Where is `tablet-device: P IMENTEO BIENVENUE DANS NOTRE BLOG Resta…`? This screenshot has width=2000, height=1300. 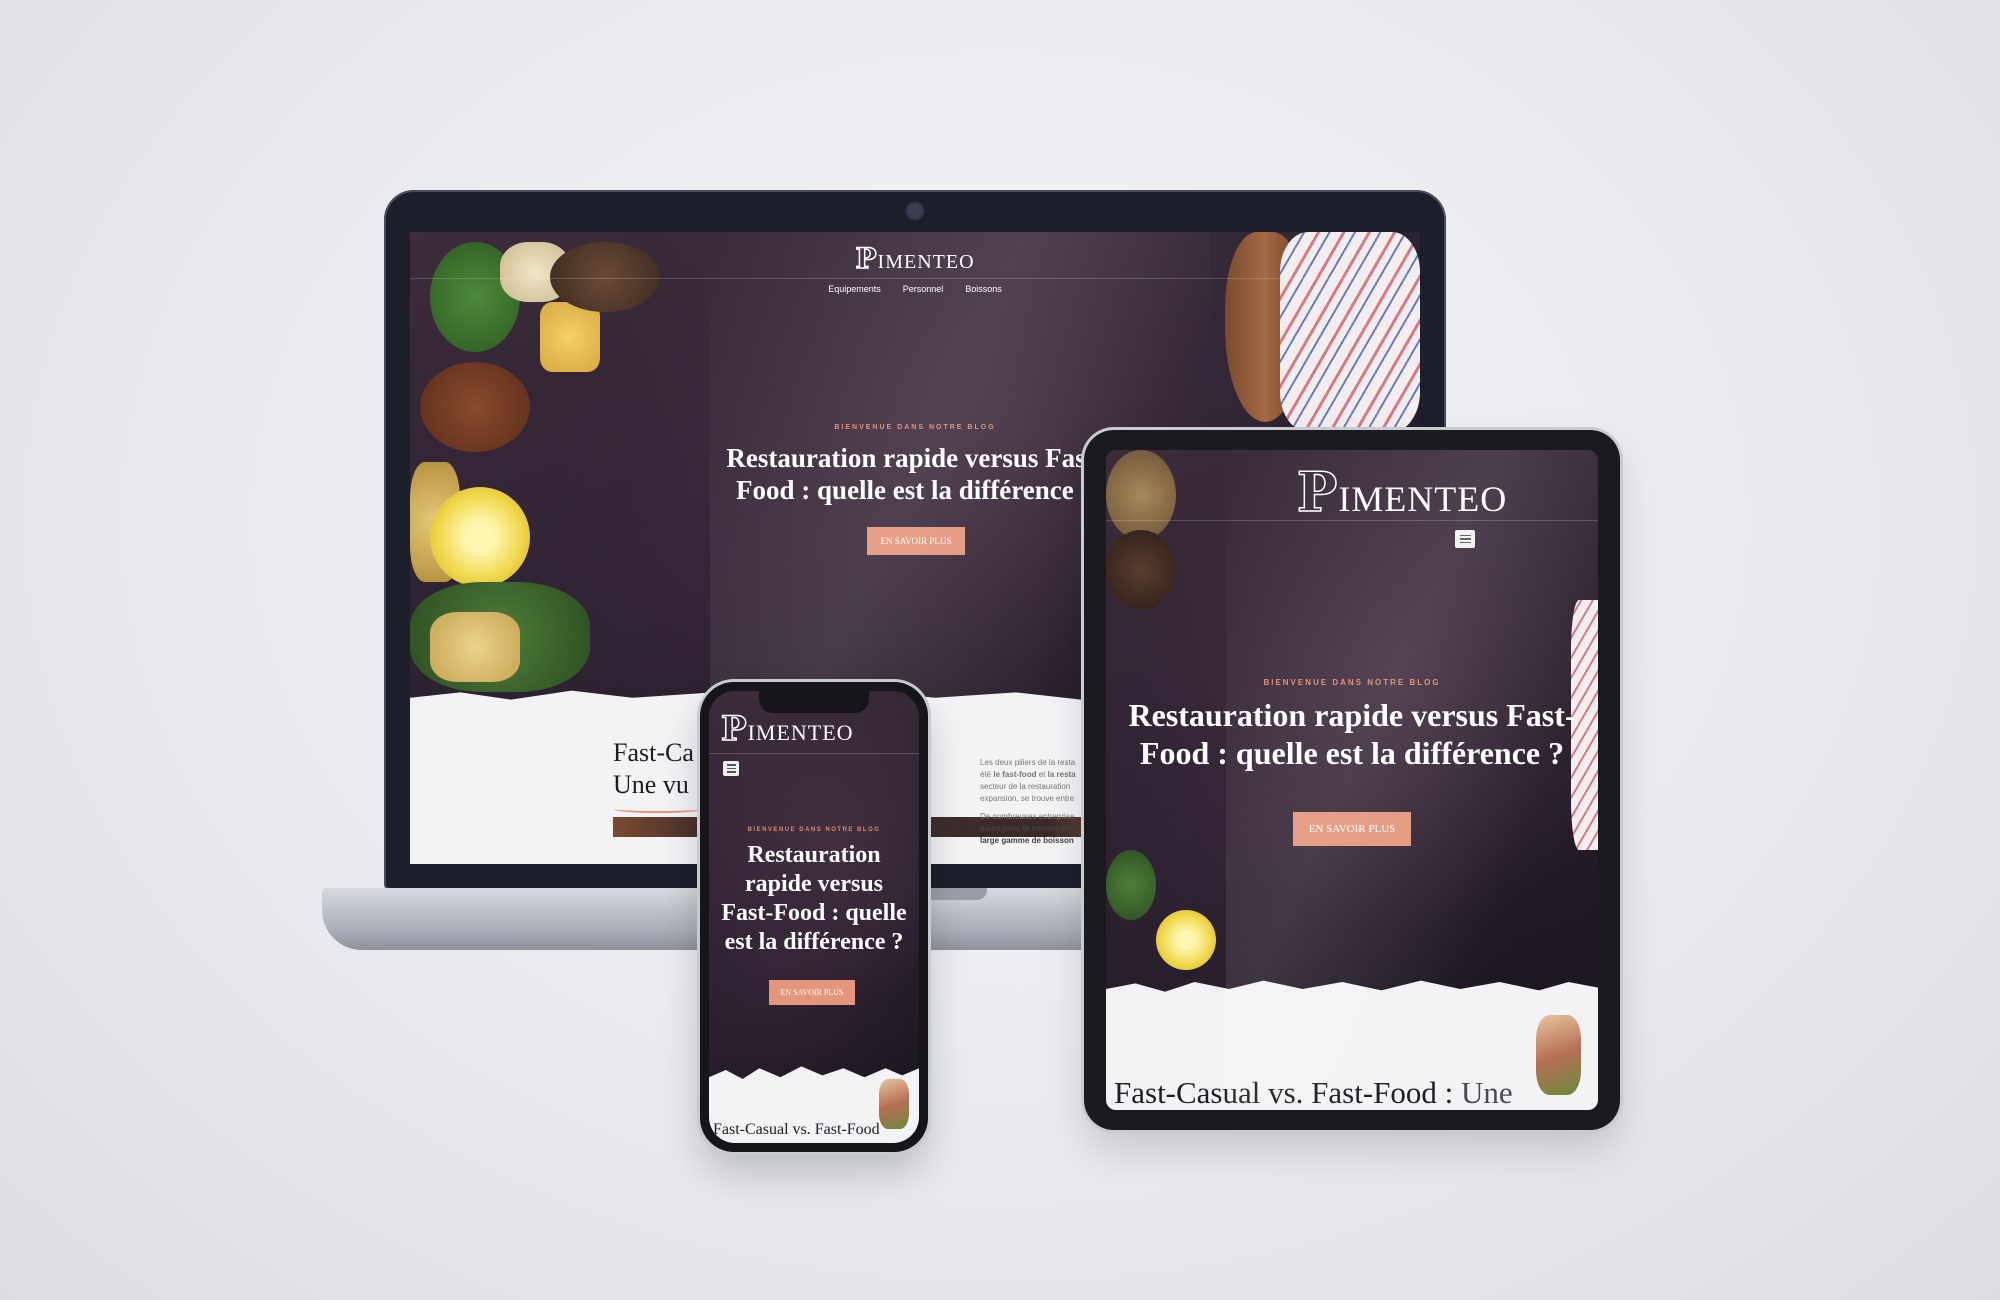
tablet-device: P IMENTEO BIENVENUE DANS NOTRE BLOG Resta… is located at coordinates (1352, 780).